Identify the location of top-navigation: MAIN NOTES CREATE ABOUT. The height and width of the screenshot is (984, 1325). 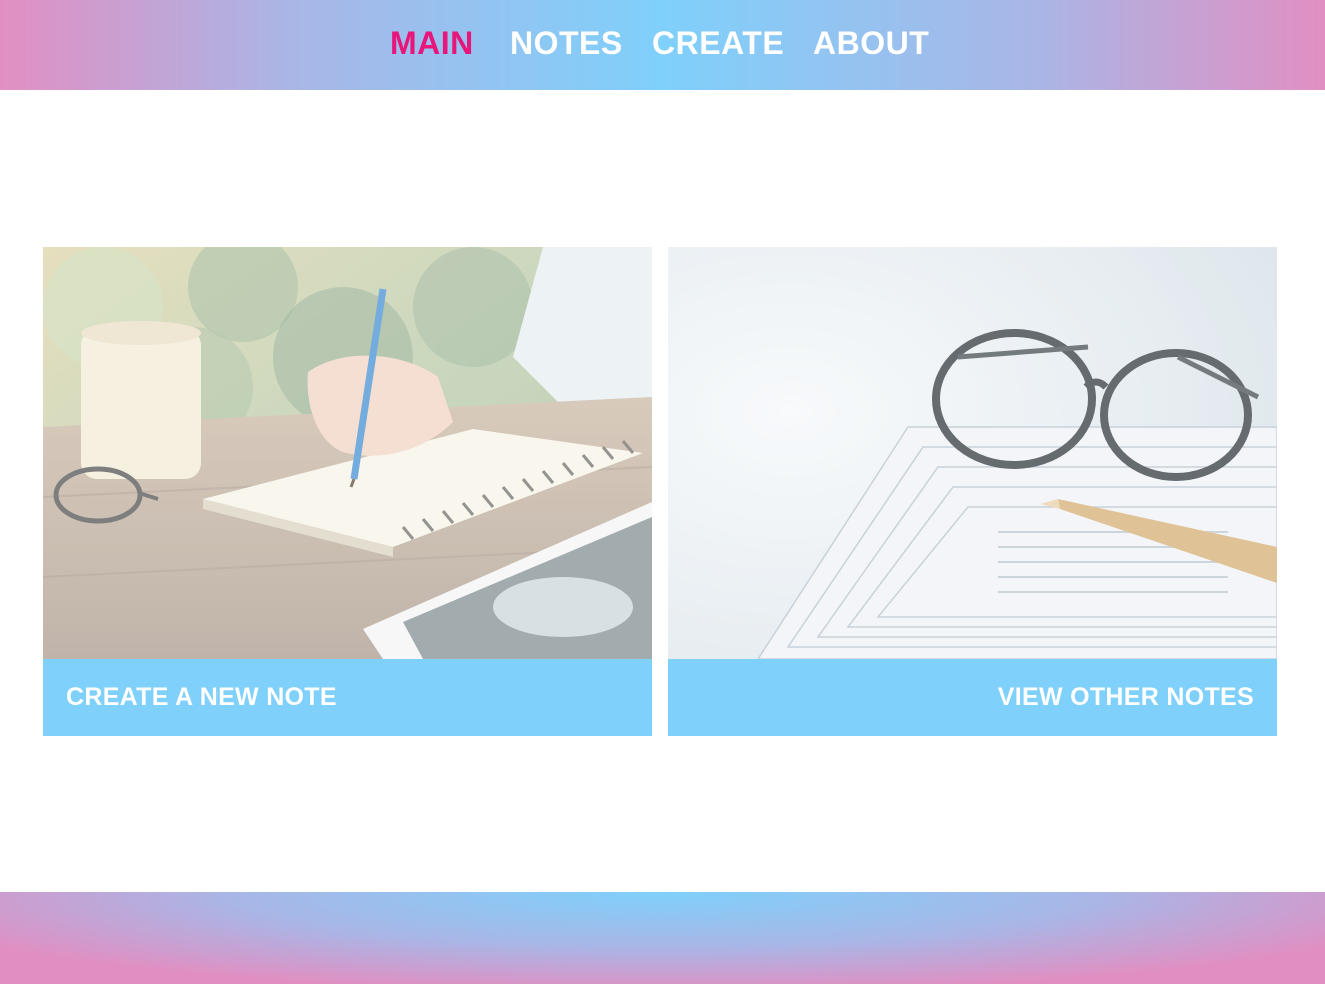
(662, 45).